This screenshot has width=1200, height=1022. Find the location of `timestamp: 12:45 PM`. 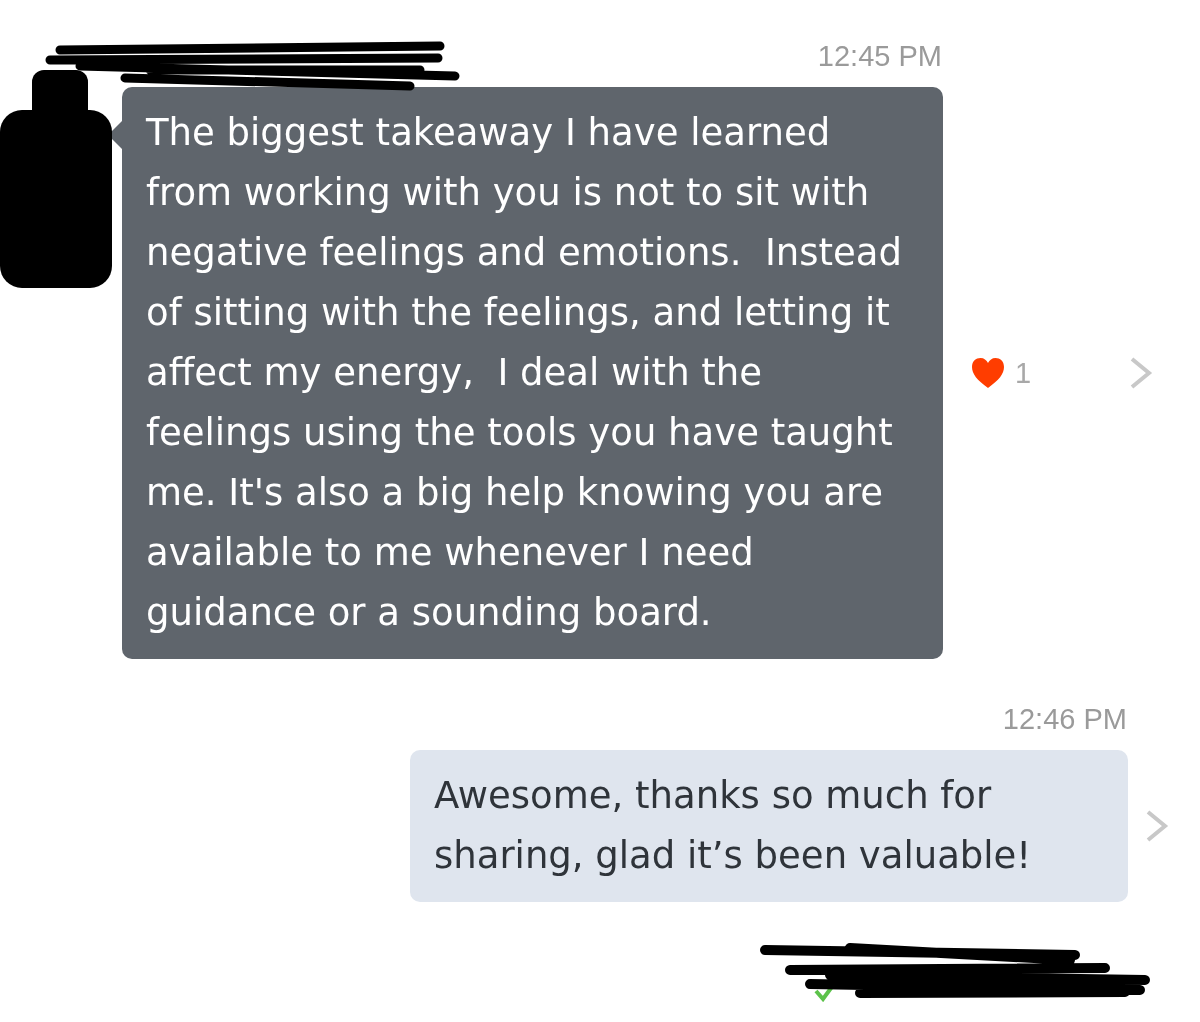

timestamp: 12:45 PM is located at coordinates (879, 56).